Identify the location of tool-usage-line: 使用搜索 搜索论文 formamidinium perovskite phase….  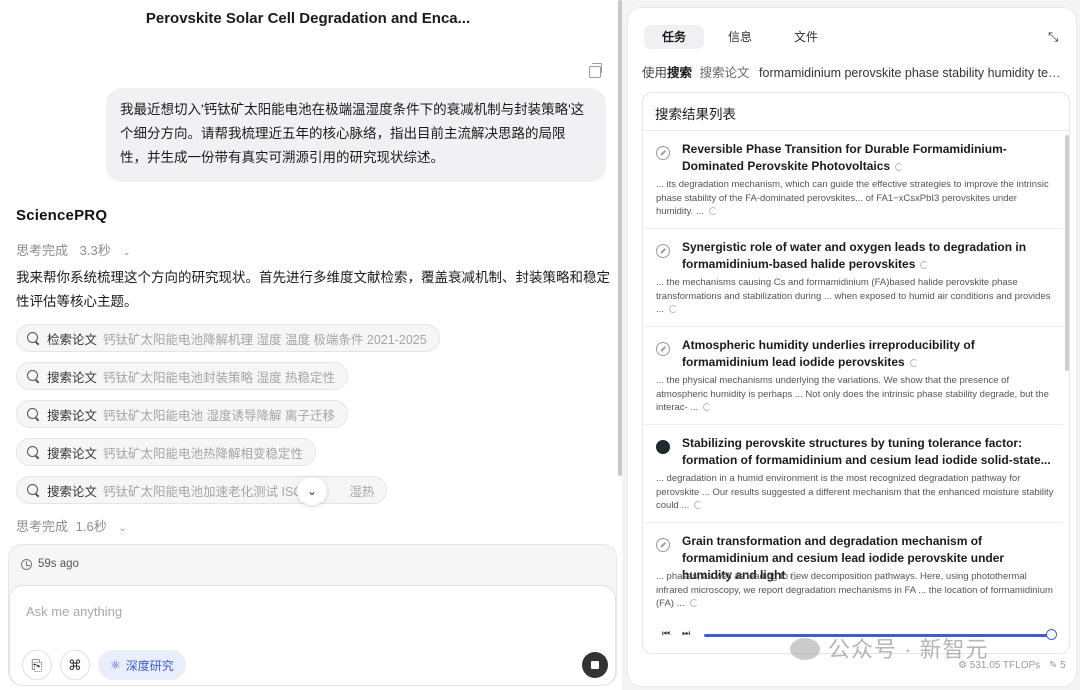
(854, 71).